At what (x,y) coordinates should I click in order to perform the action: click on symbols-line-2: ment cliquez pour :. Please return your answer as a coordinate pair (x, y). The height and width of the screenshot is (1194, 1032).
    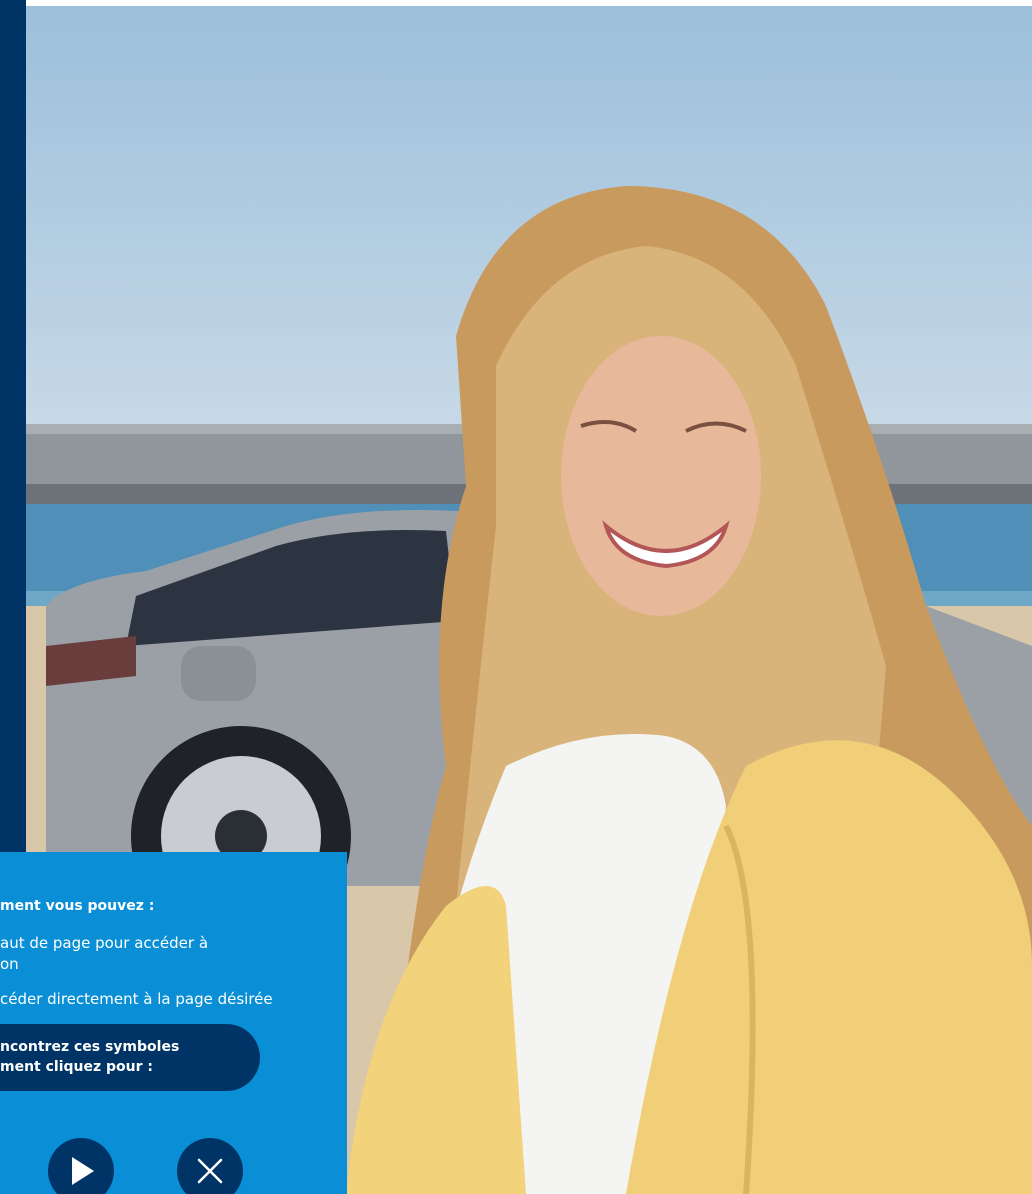
    Looking at the image, I should click on (77, 1067).